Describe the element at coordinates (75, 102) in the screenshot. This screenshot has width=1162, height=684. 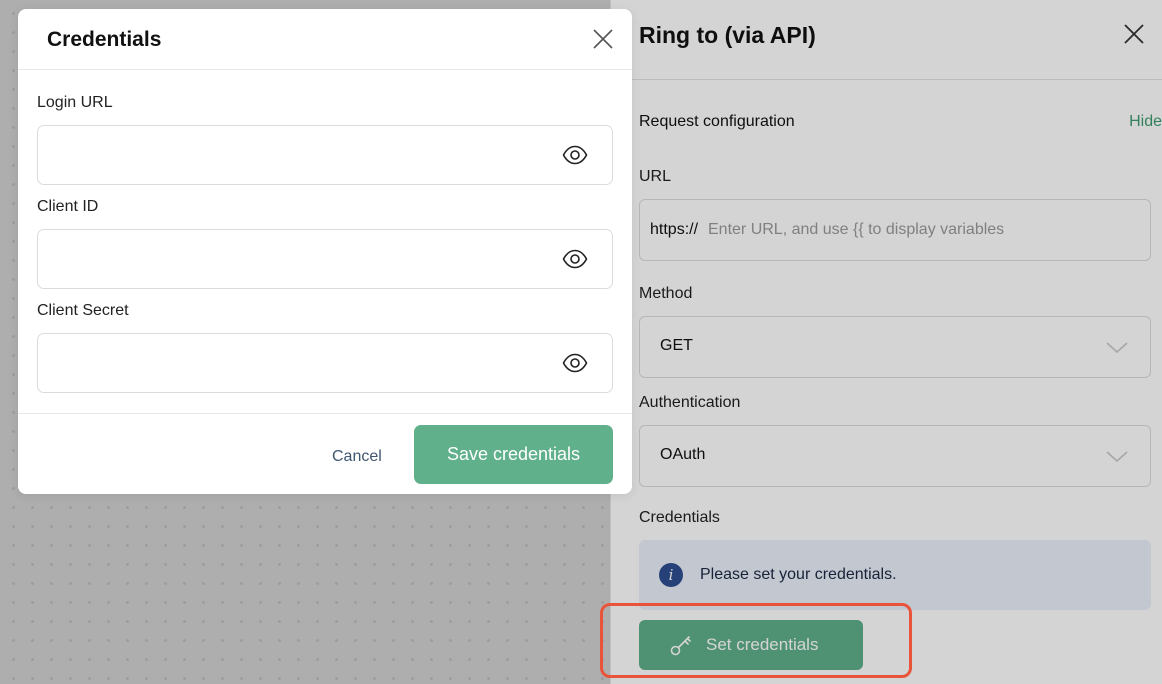
I see `login-url-label: Login URL` at that location.